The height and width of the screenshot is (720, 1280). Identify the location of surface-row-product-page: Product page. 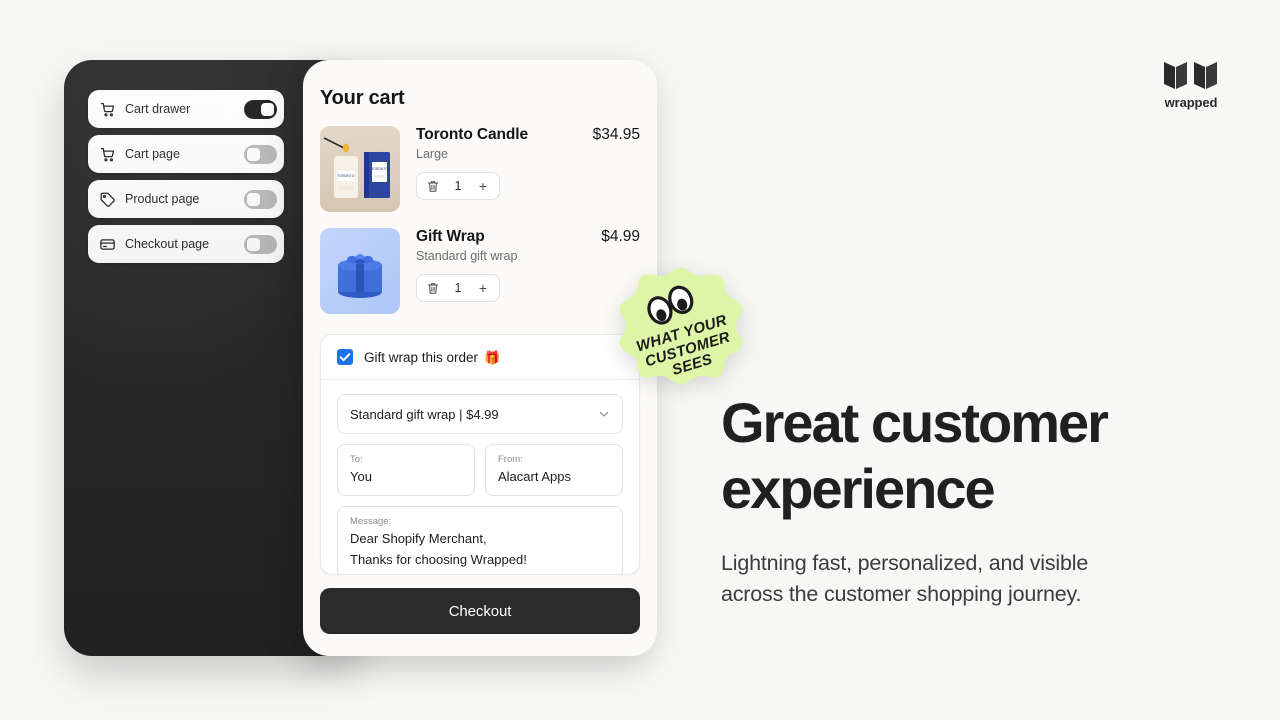
(186, 199).